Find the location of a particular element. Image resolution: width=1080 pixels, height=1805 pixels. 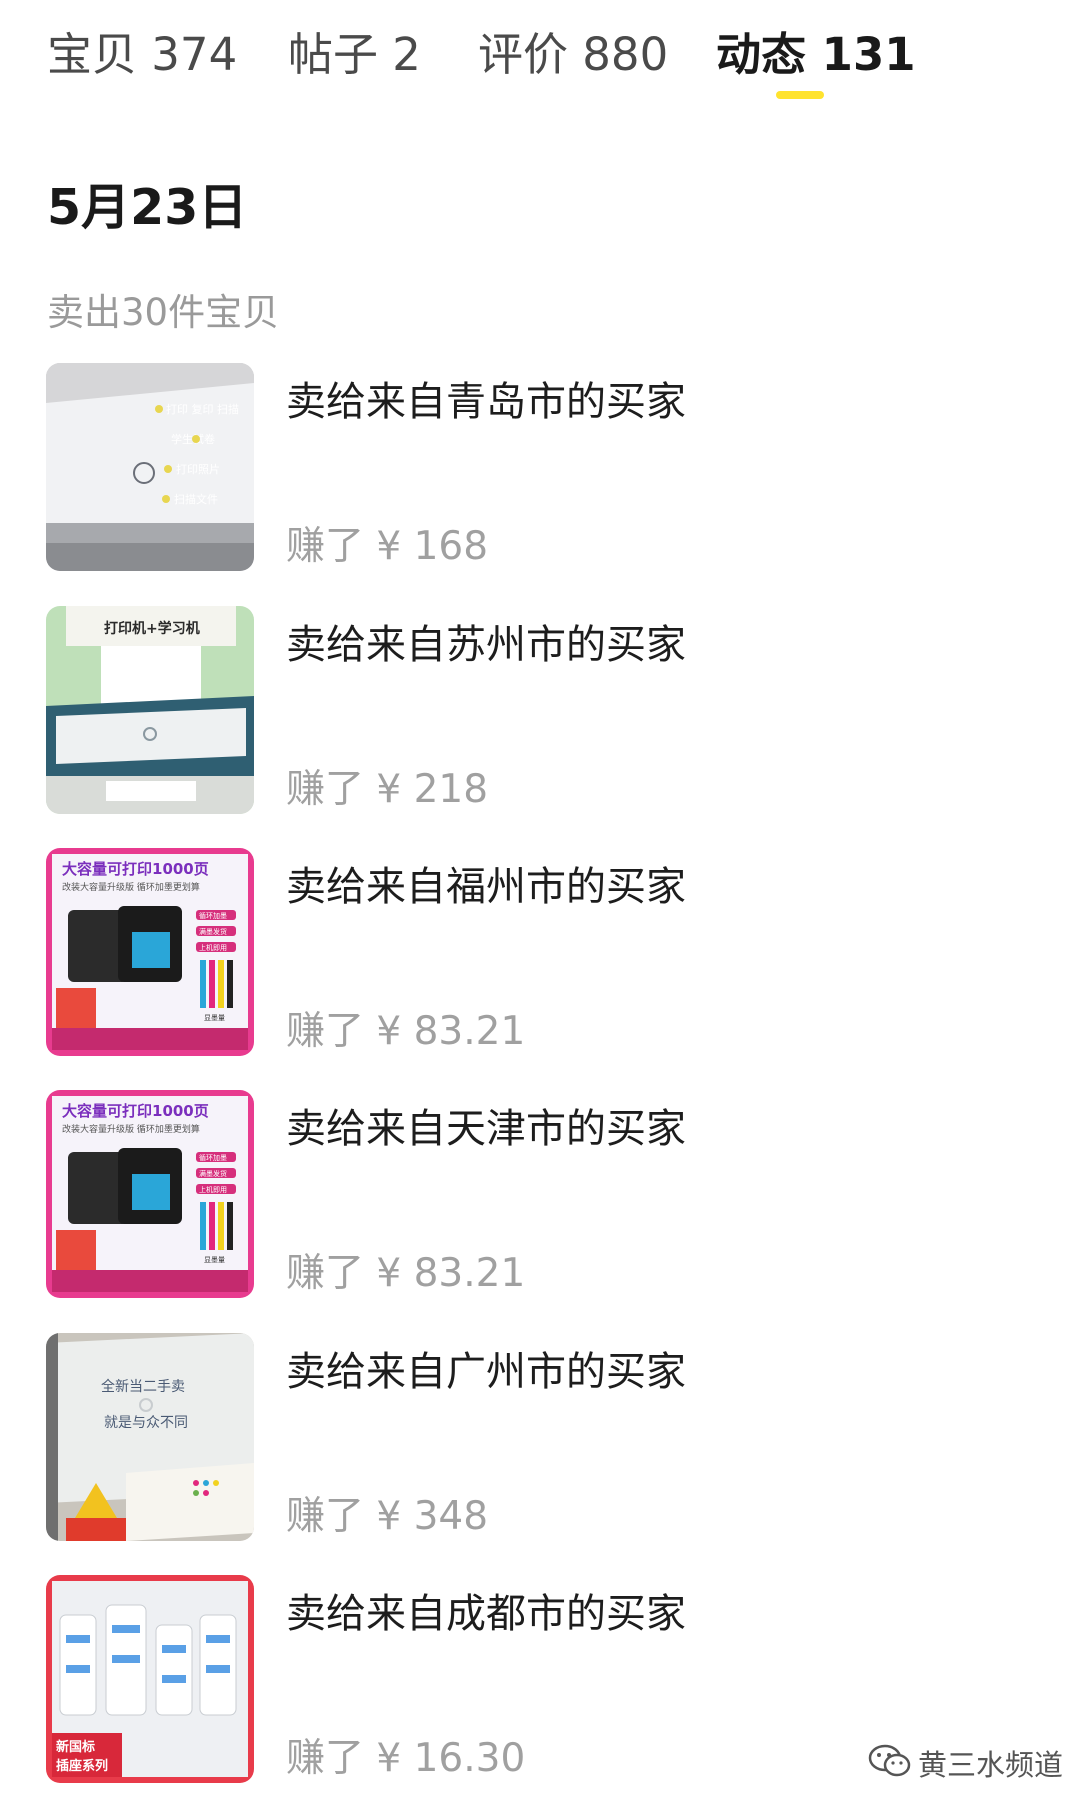

thumb-caption: 打印机+学习机 is located at coordinates (152, 628).